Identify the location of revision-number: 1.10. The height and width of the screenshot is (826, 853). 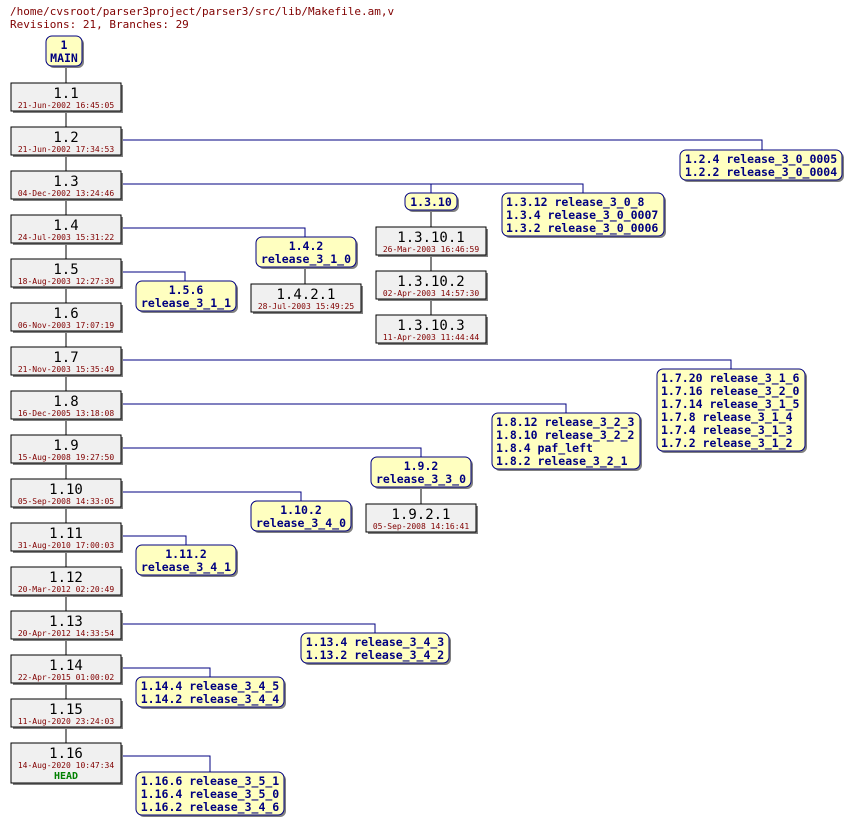
(66, 490).